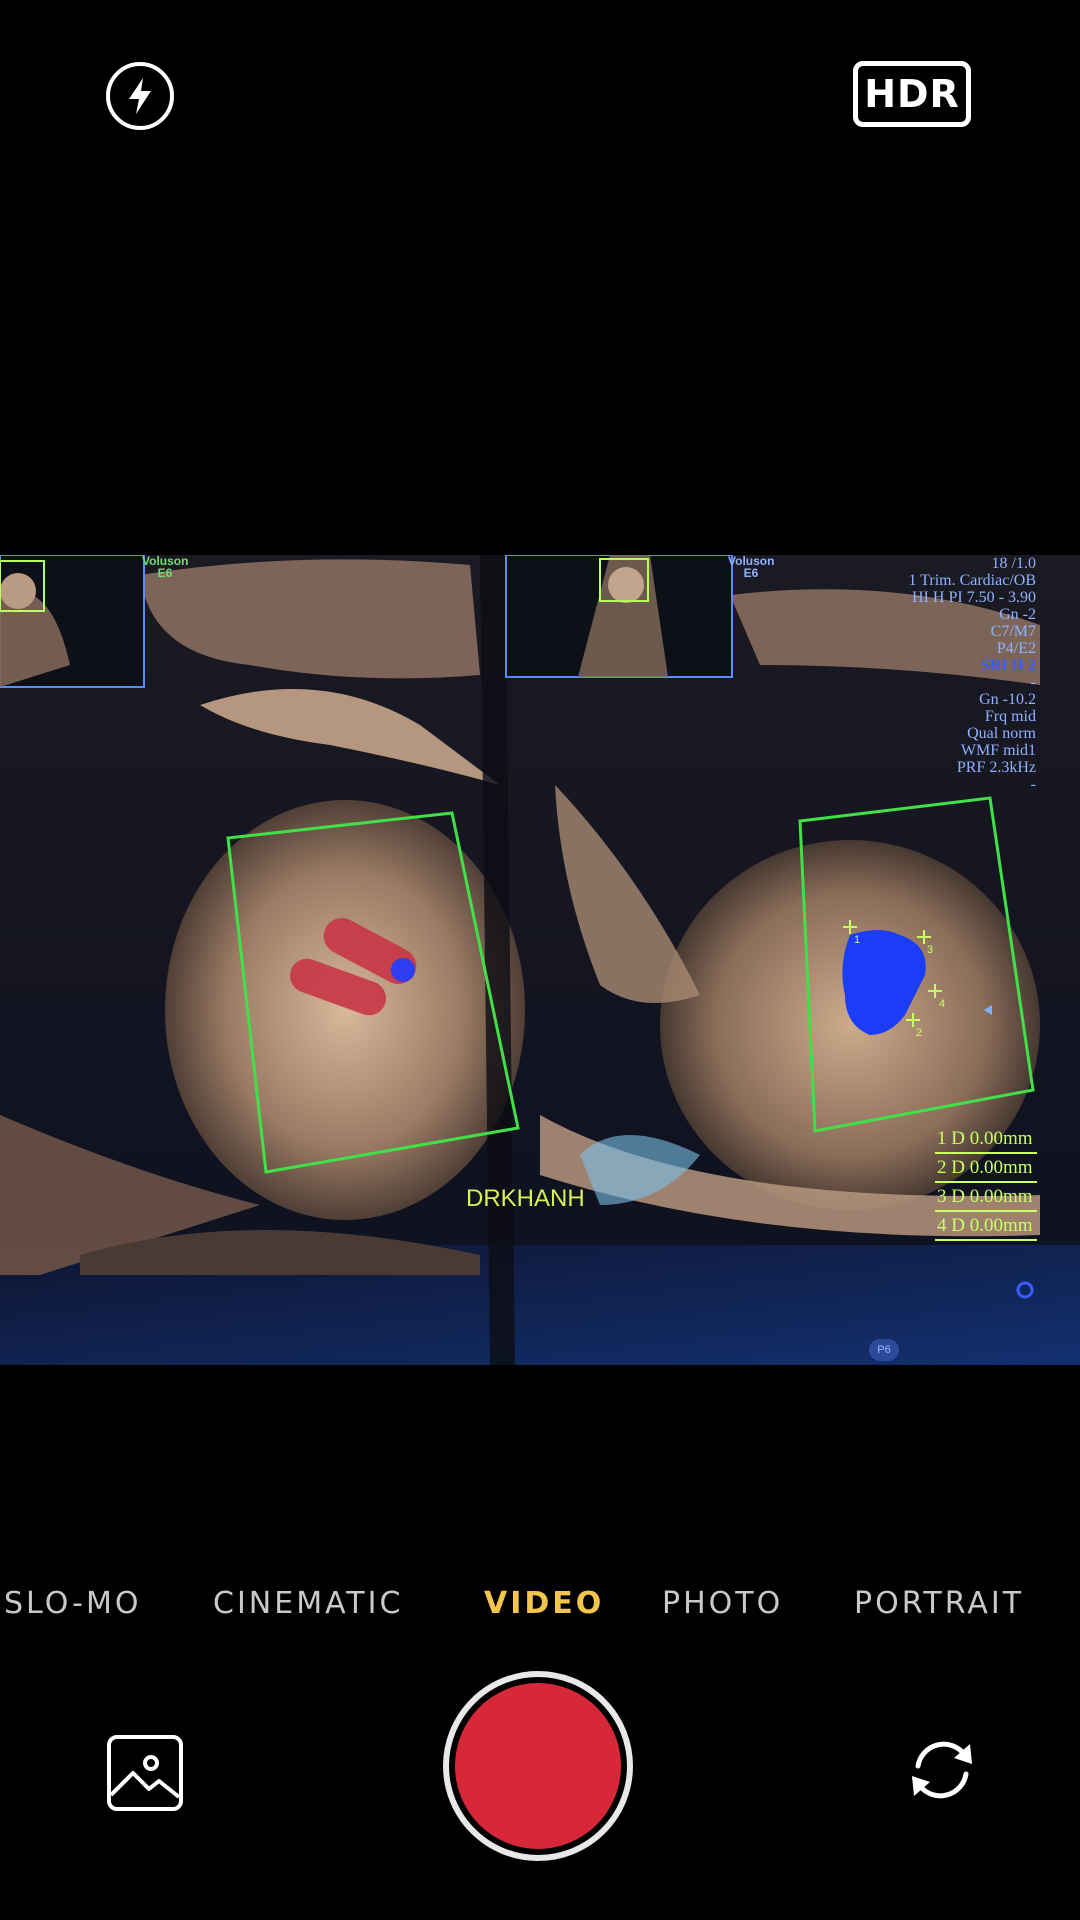 The height and width of the screenshot is (1920, 1080). I want to click on setting-line: P4/E2, so click(1016, 648).